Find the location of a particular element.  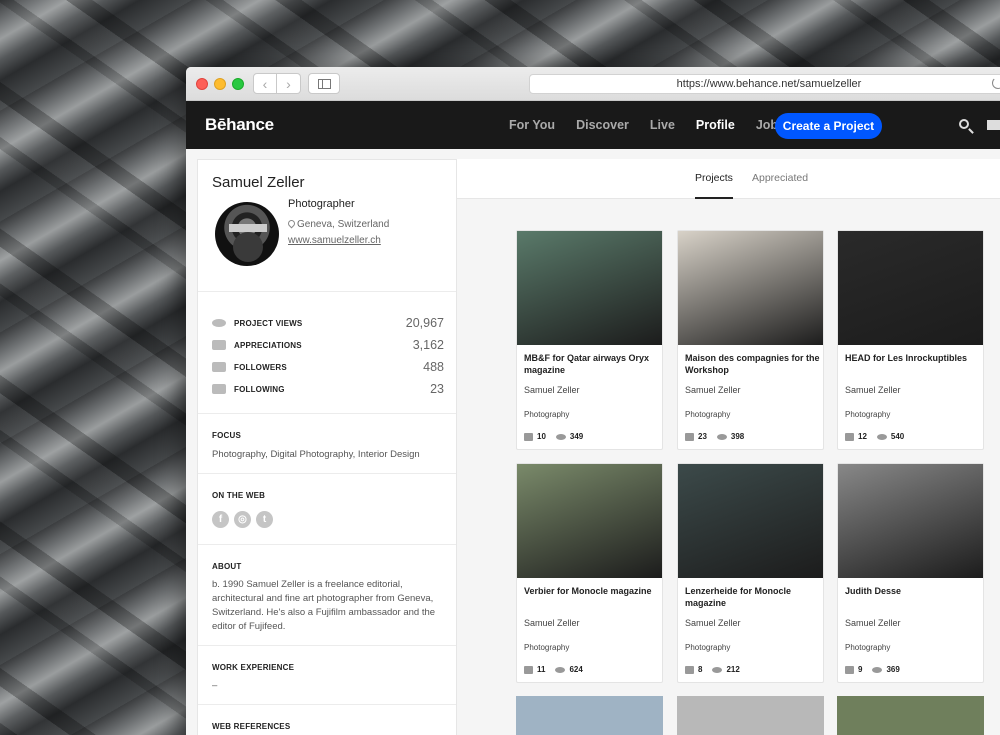

behance-logo: Bēhance is located at coordinates (239, 125).